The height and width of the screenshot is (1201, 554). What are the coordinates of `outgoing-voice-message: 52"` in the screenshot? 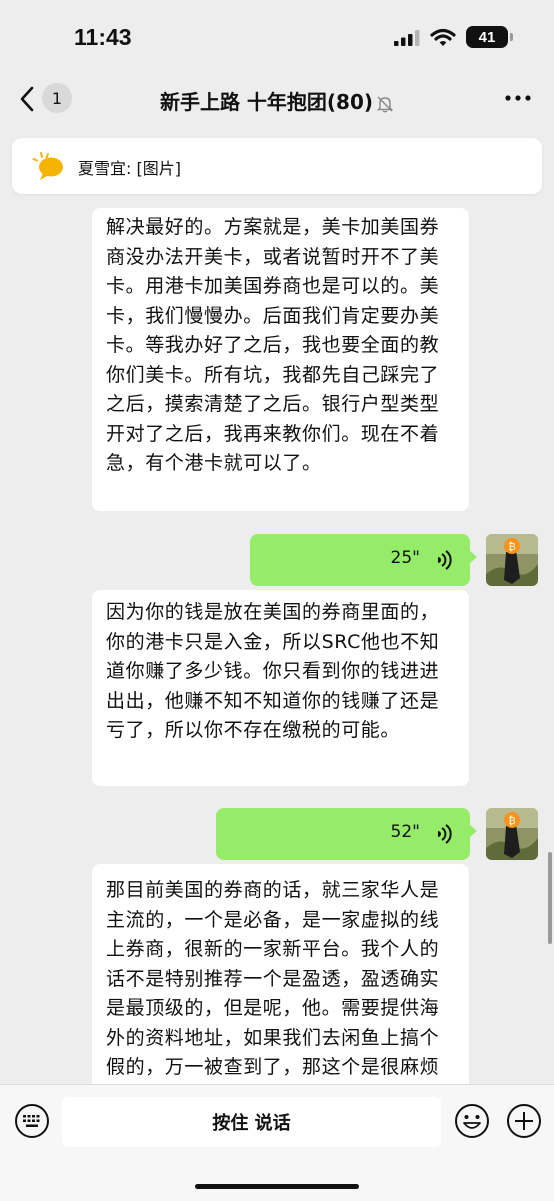 It's located at (346, 834).